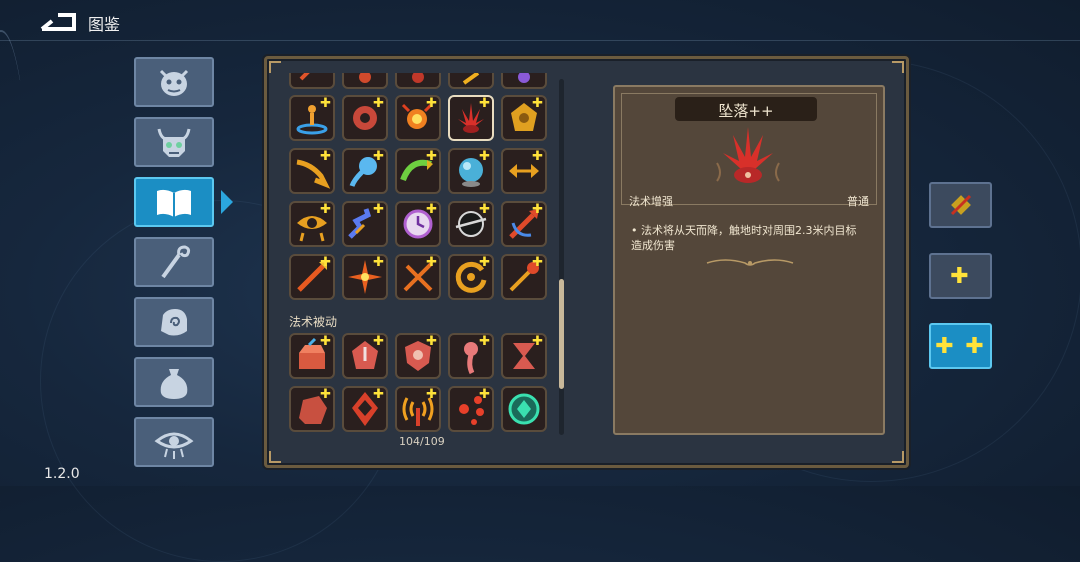 The height and width of the screenshot is (562, 1080). Describe the element at coordinates (748, 155) in the screenshot. I see `falling-spike-icon` at that location.